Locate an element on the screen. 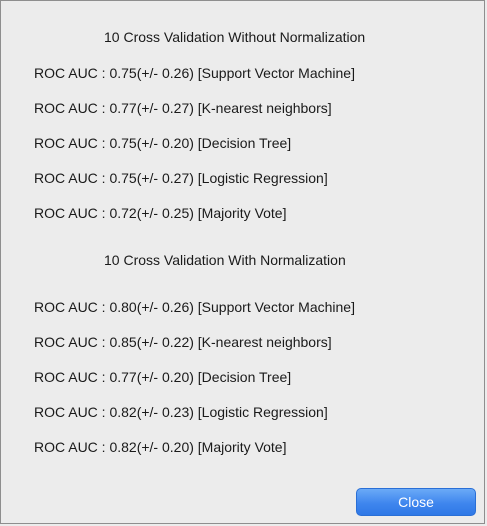  section-title-with-normalization: 10 Cross Validation With Normalization is located at coordinates (225, 260).